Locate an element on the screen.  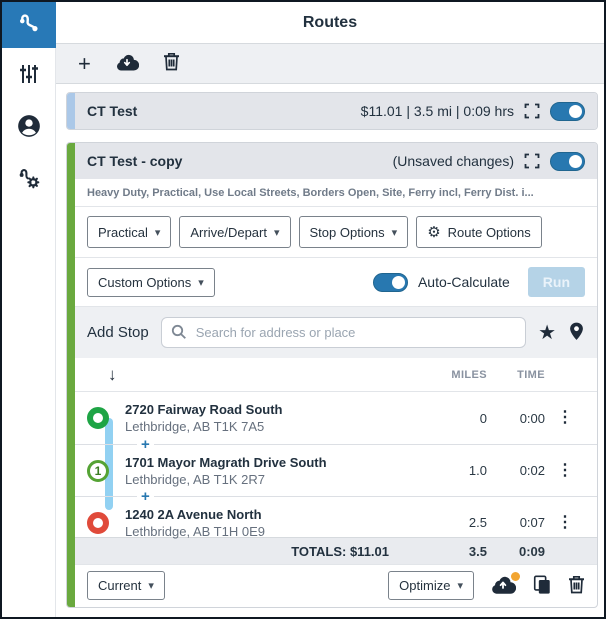
stop-miles: 0 is located at coordinates (483, 418).